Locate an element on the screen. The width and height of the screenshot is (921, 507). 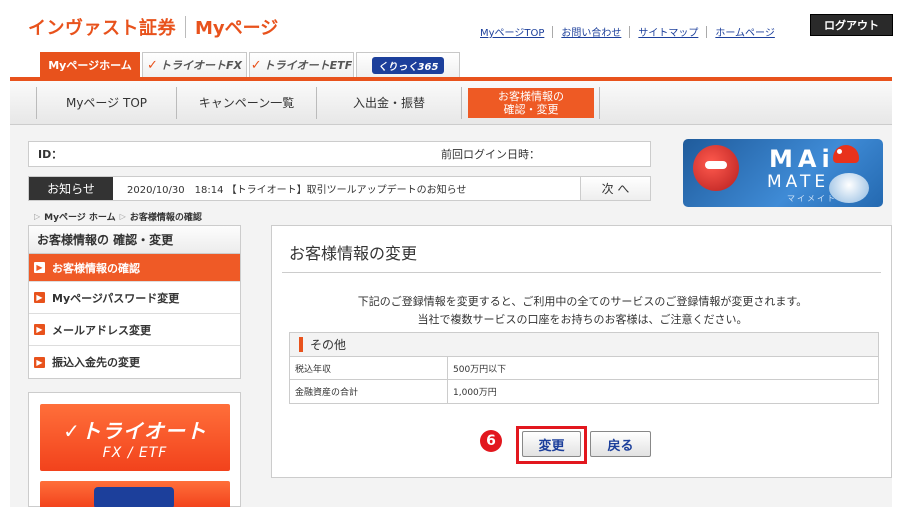
row-value: 1,000万円 is located at coordinates (475, 393).